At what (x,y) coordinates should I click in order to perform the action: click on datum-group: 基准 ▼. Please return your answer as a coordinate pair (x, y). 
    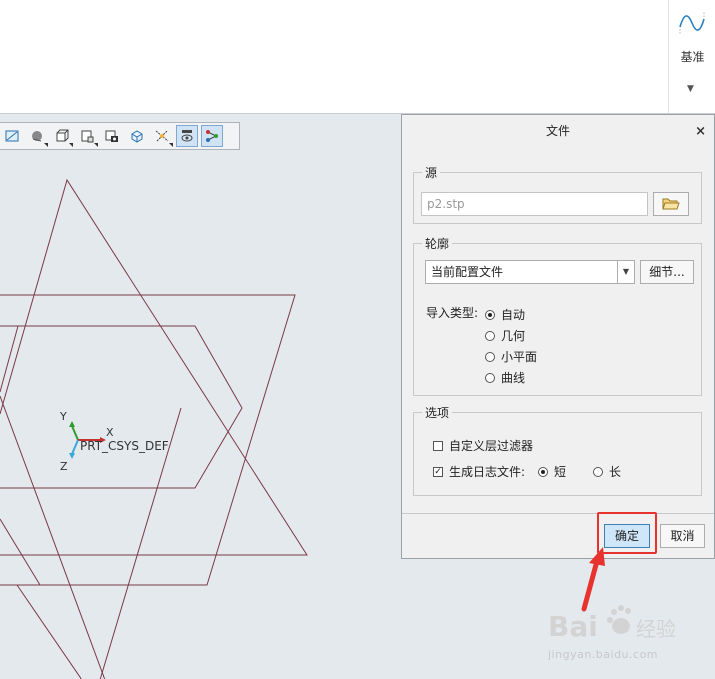
    Looking at the image, I should click on (691, 56).